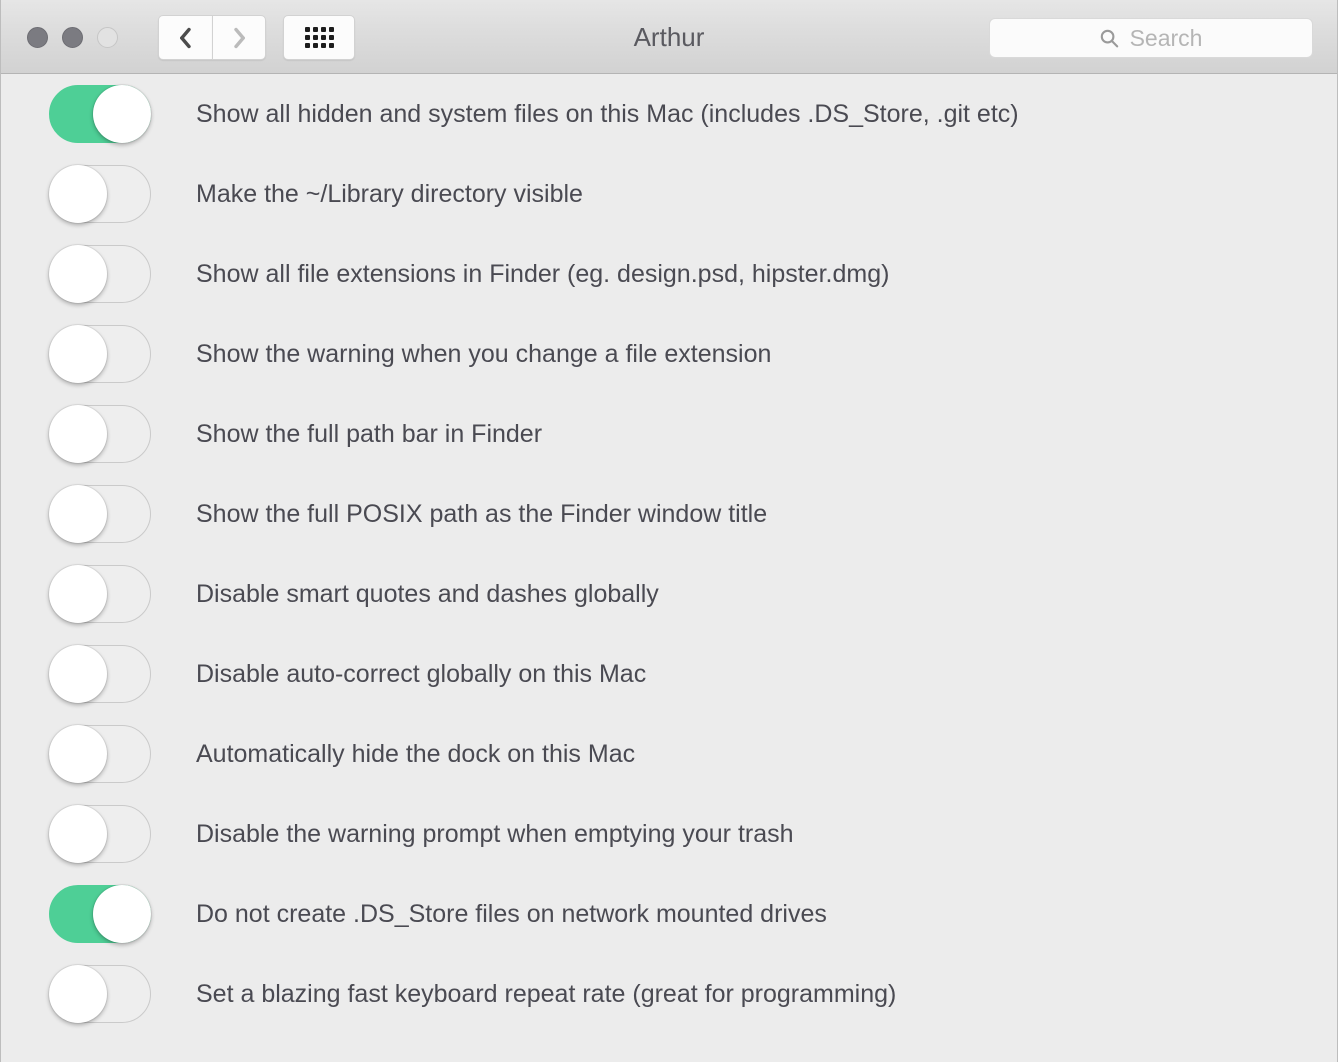 Image resolution: width=1338 pixels, height=1062 pixels. Describe the element at coordinates (1166, 37) in the screenshot. I see `search-placeholder: Search` at that location.